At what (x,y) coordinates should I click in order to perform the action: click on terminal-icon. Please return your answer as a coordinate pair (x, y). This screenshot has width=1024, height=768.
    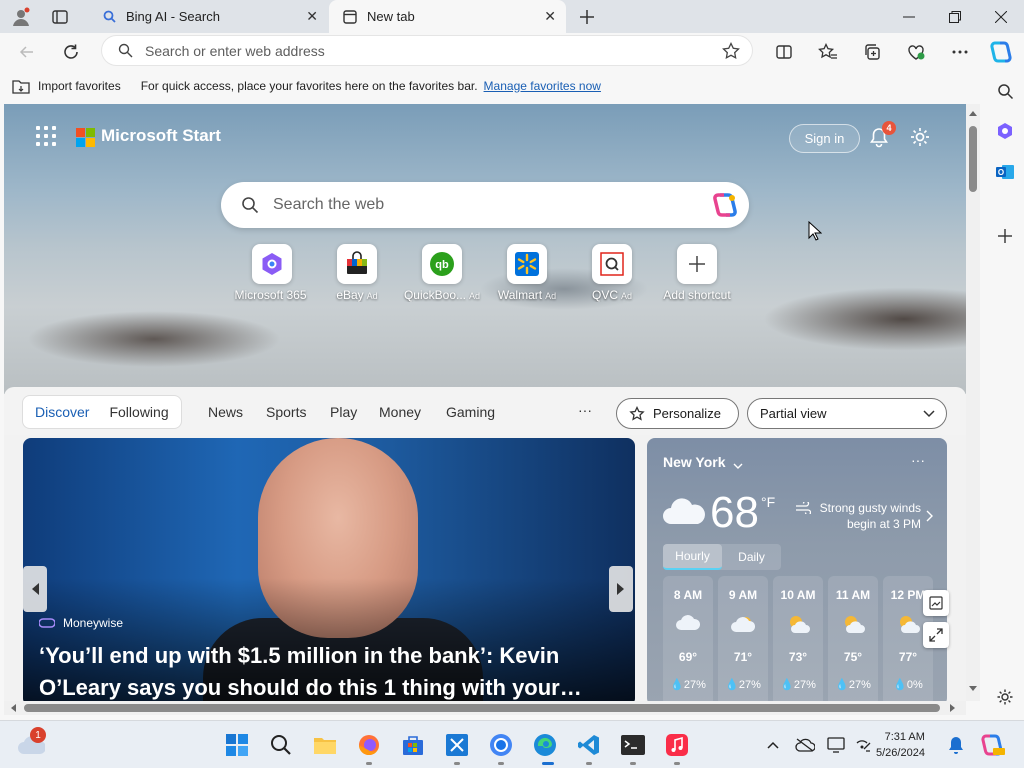
    Looking at the image, I should click on (633, 745).